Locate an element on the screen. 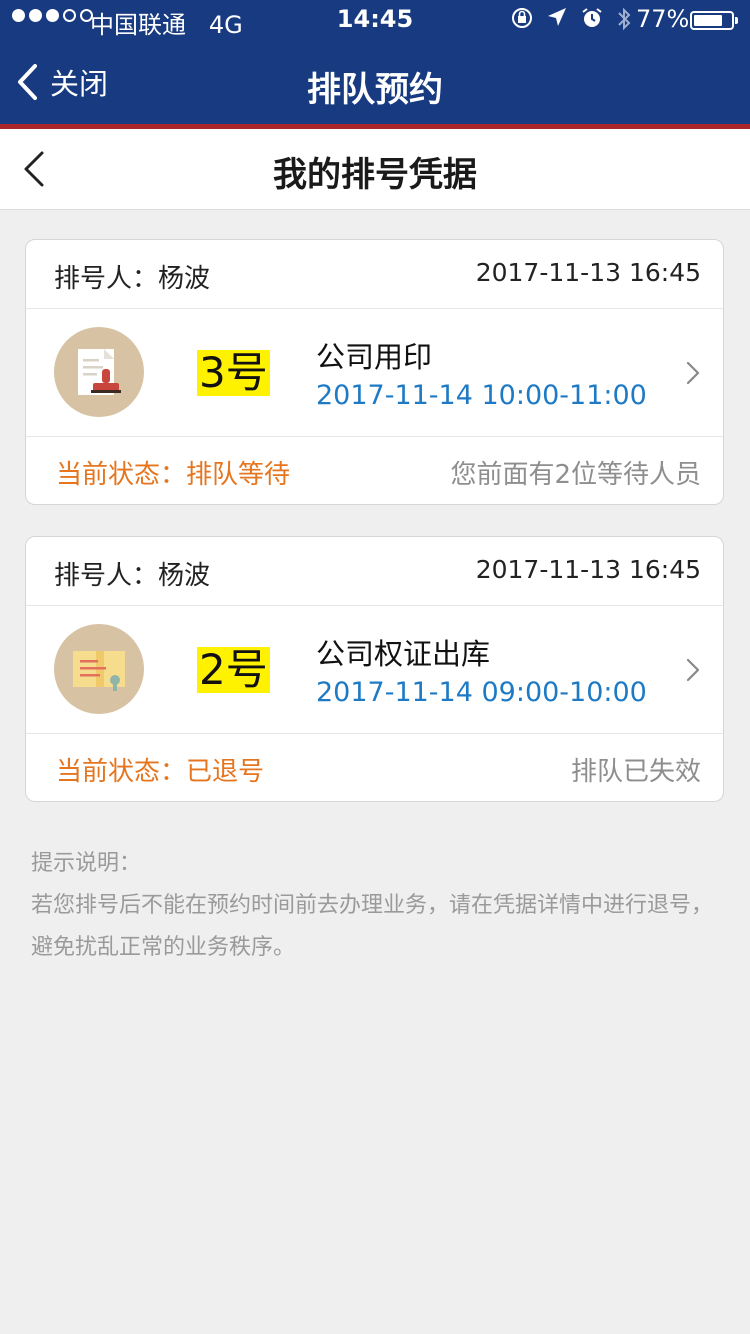 The height and width of the screenshot is (1334, 750). status-bar: 中国联通 4G 14:45 77% is located at coordinates (375, 20).